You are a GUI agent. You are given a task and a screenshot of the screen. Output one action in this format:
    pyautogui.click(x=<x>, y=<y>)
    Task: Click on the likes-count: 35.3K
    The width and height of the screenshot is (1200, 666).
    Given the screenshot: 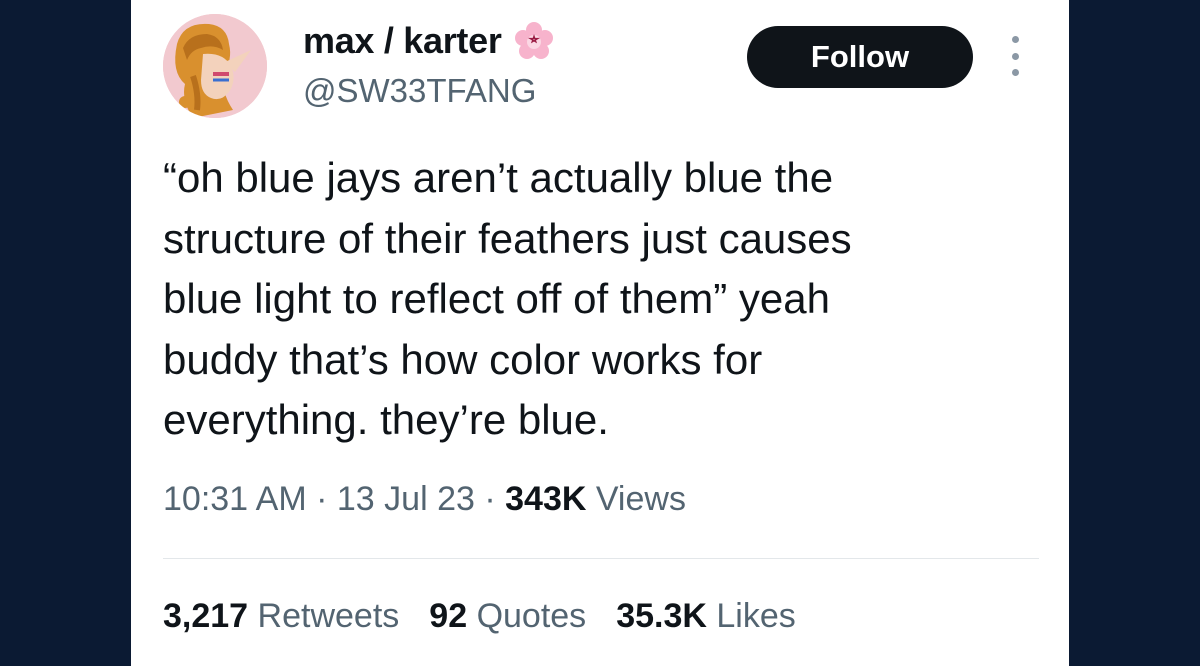 What is the action you would take?
    pyautogui.click(x=661, y=616)
    